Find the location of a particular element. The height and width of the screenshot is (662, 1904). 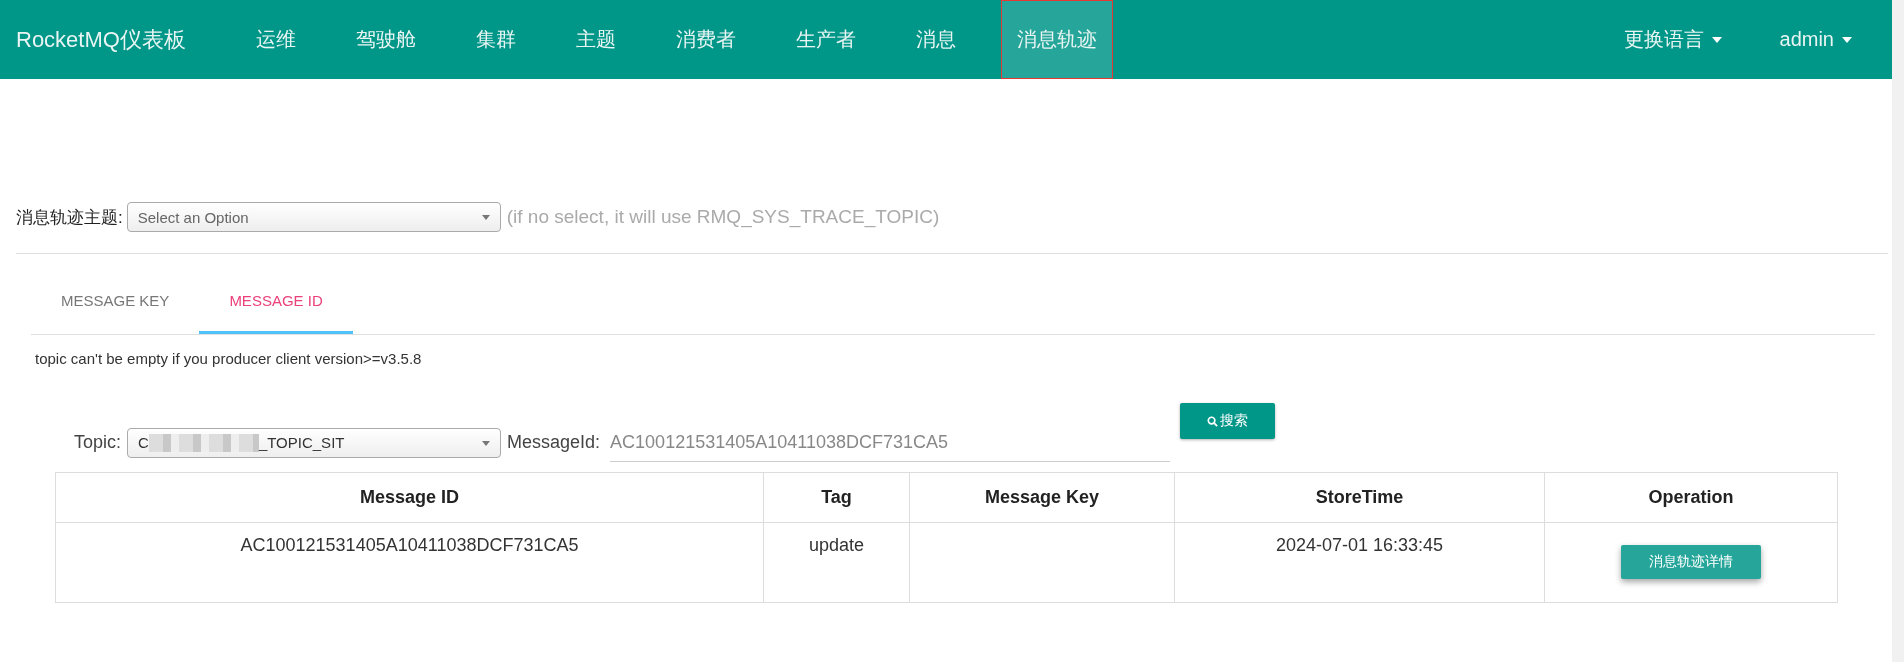

nav-item: 生产者 is located at coordinates (825, 39).